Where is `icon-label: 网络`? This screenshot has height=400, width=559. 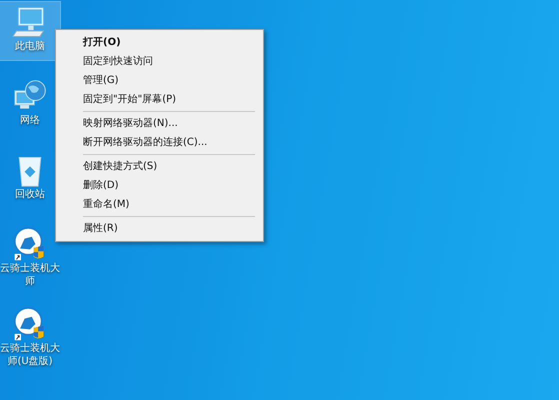
icon-label: 网络 is located at coordinates (30, 120).